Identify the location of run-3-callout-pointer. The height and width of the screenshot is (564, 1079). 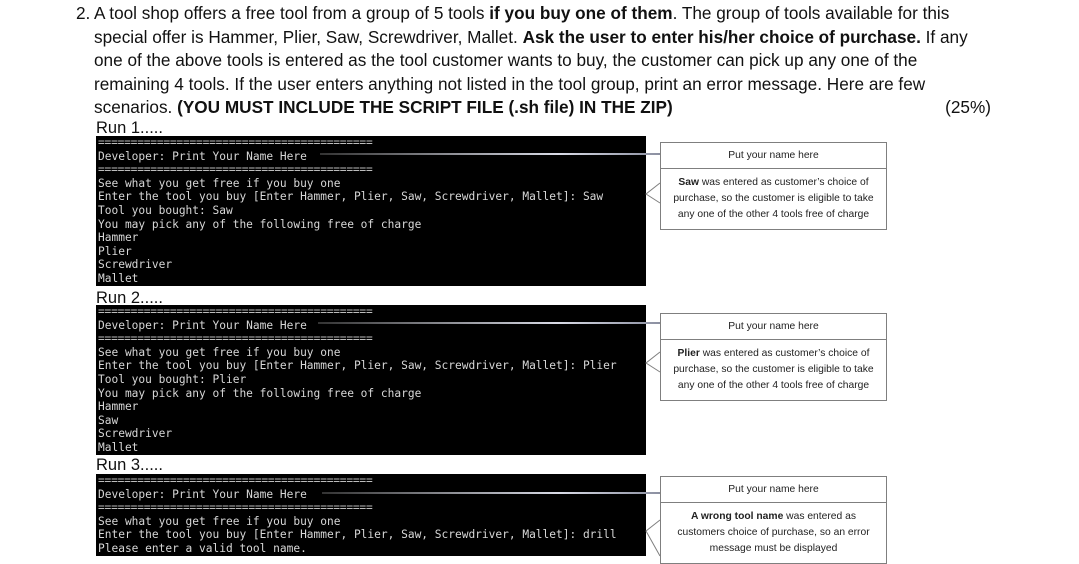
(653, 538).